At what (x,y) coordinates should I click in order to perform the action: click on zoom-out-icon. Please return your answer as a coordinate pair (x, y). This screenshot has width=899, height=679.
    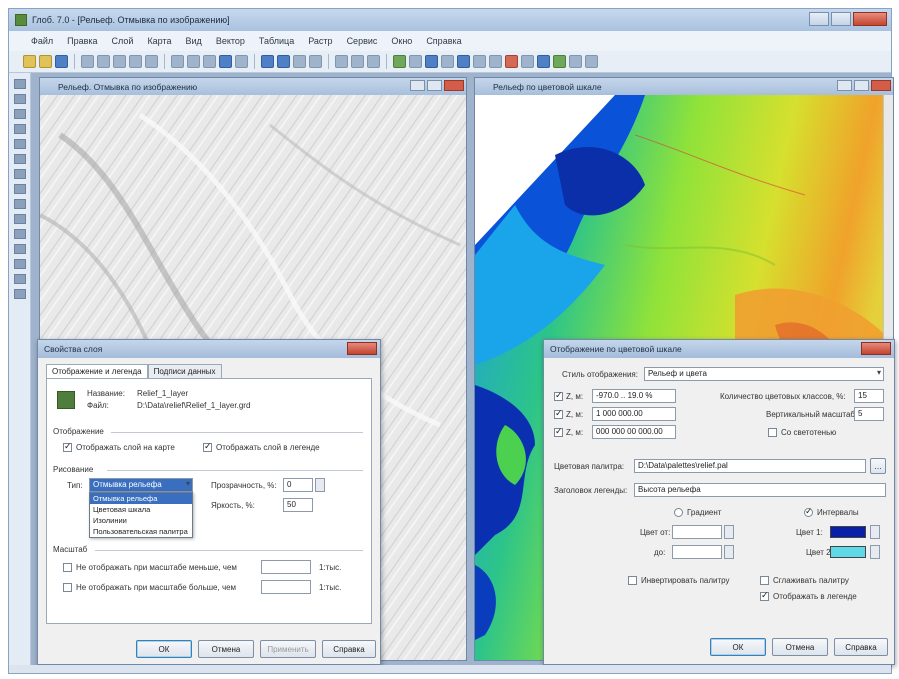
    Looking at the image, I should click on (193, 61).